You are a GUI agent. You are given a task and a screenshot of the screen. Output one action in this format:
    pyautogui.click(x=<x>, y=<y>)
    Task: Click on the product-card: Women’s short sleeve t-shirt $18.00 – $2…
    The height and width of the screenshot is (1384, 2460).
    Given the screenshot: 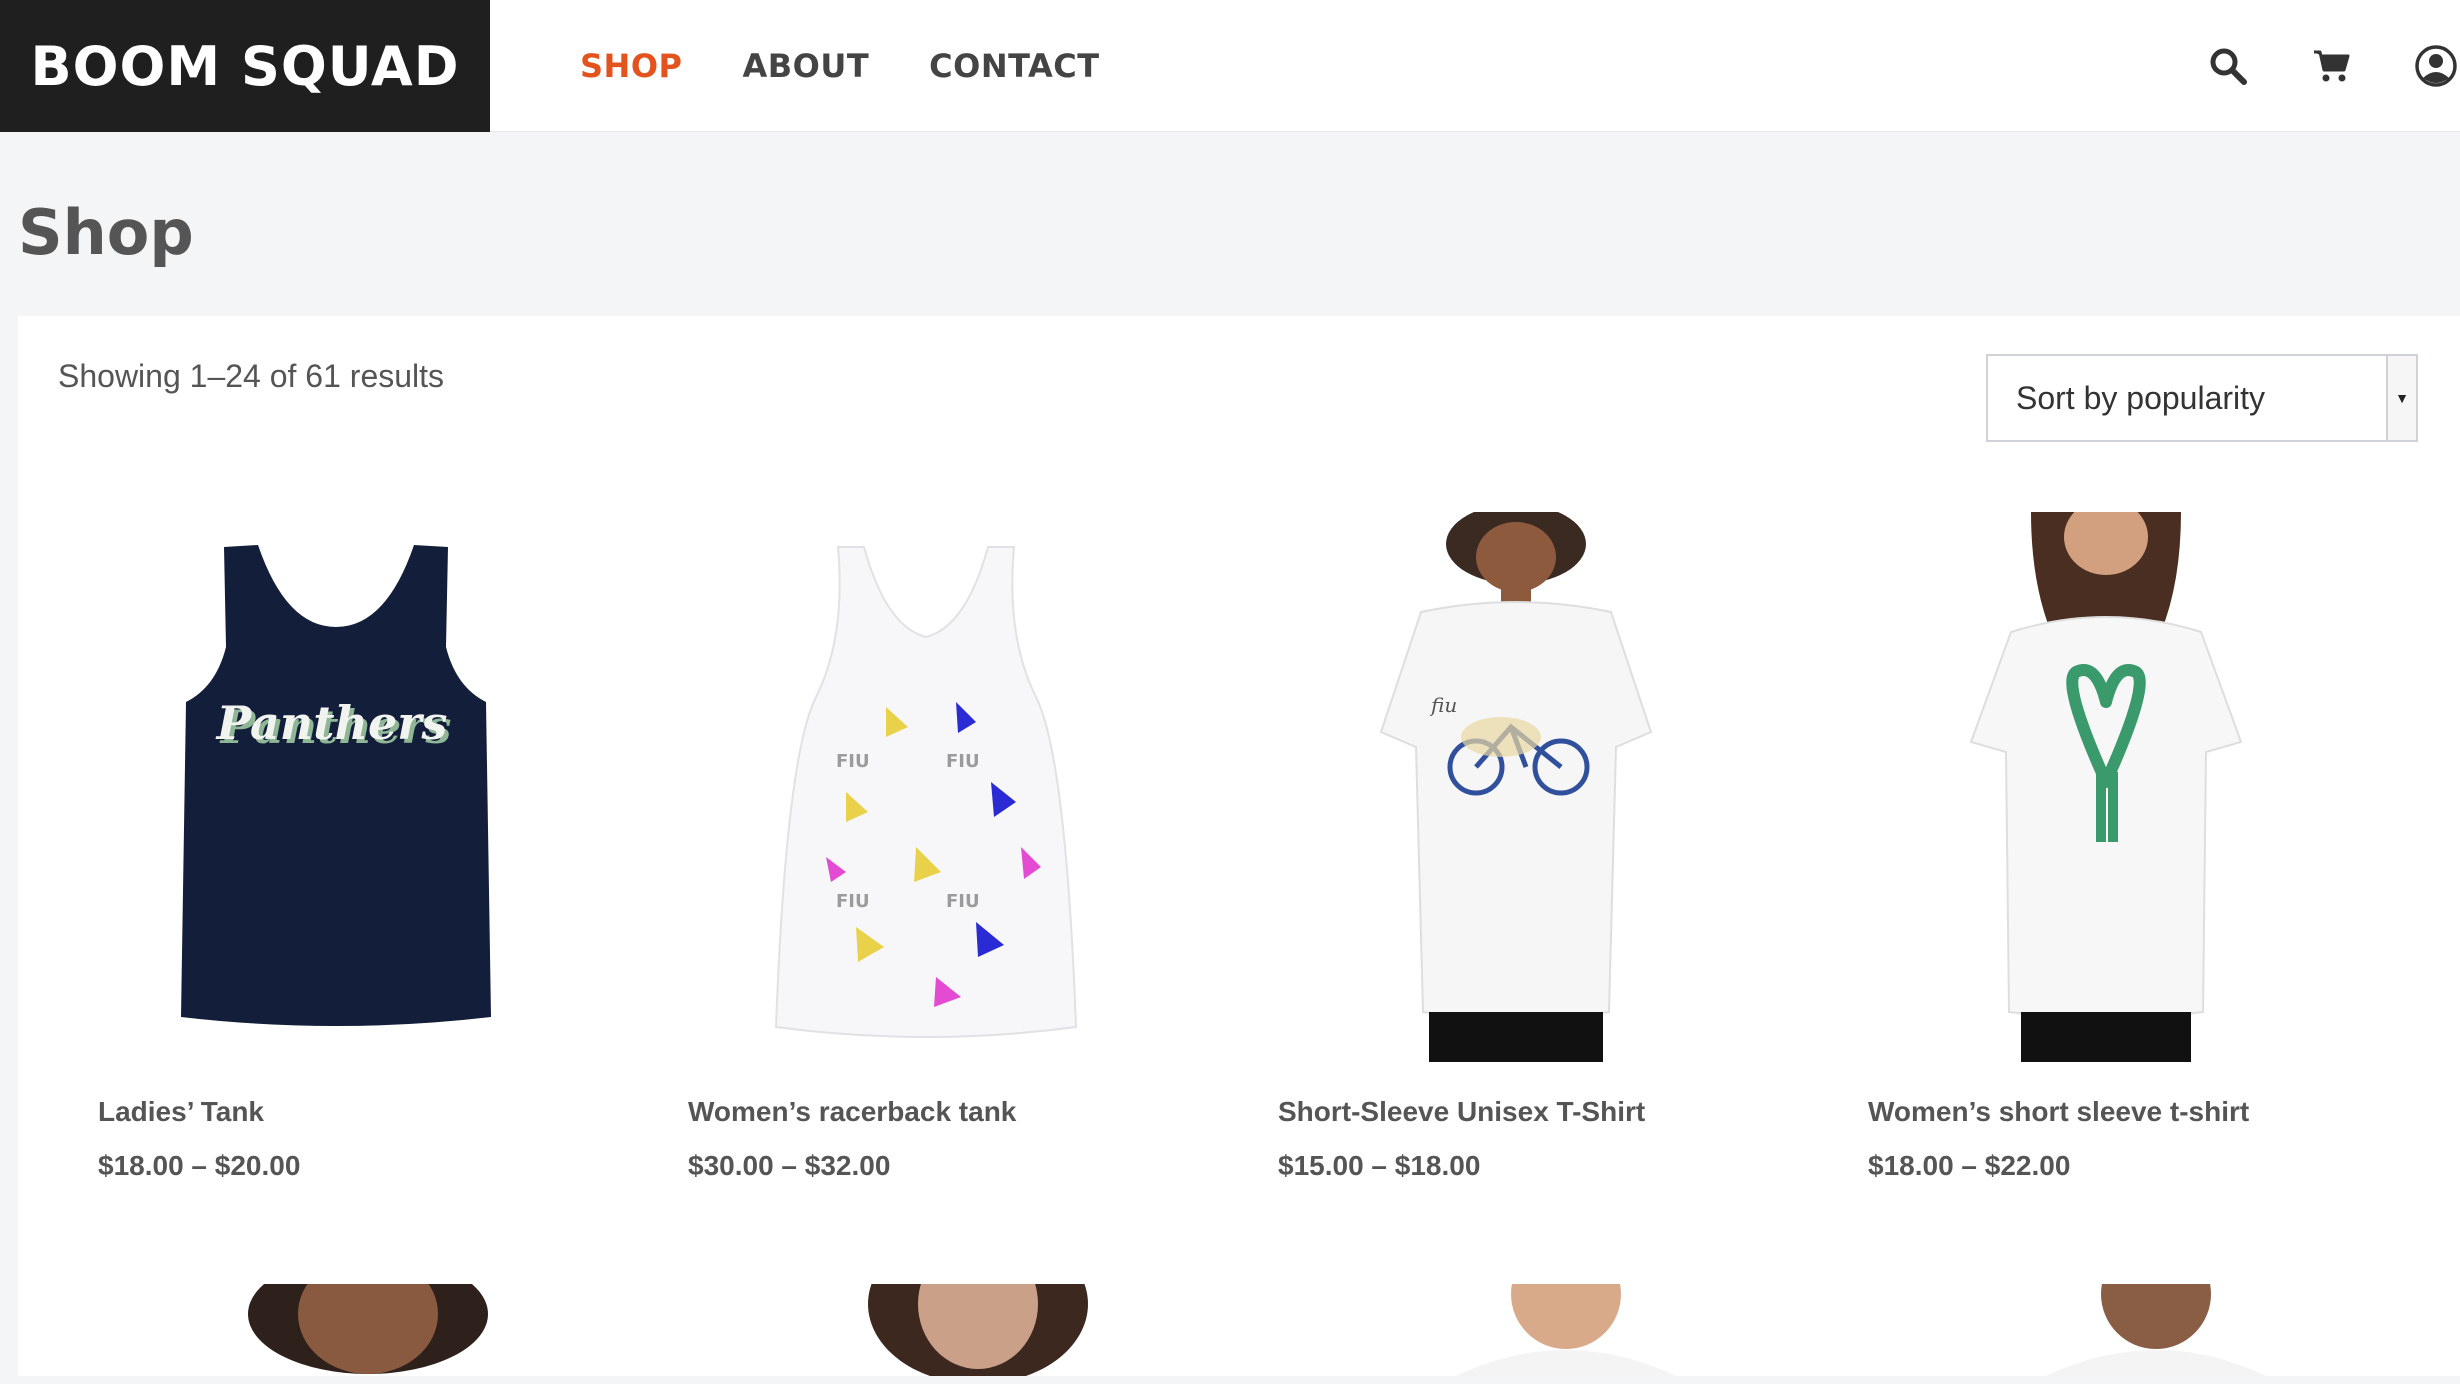 What is the action you would take?
    pyautogui.click(x=2106, y=846)
    